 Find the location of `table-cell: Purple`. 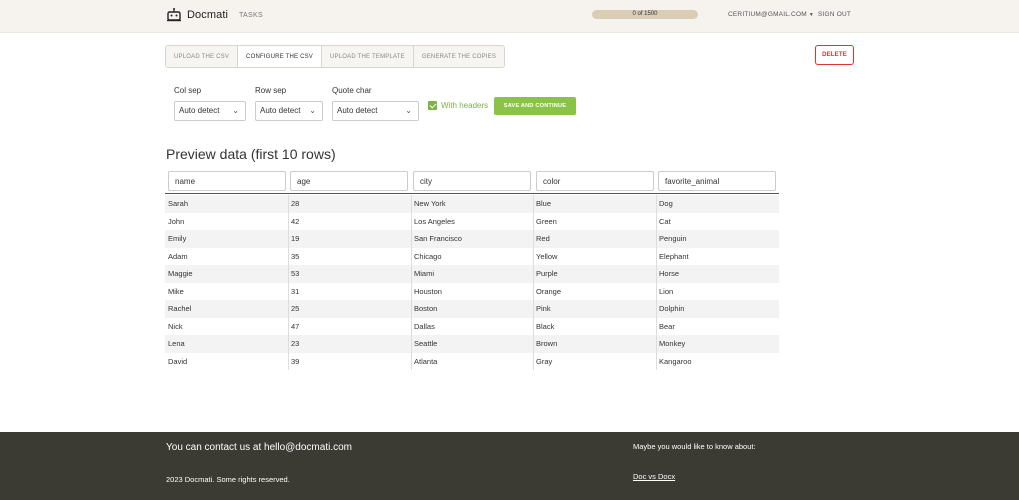

table-cell: Purple is located at coordinates (547, 273).